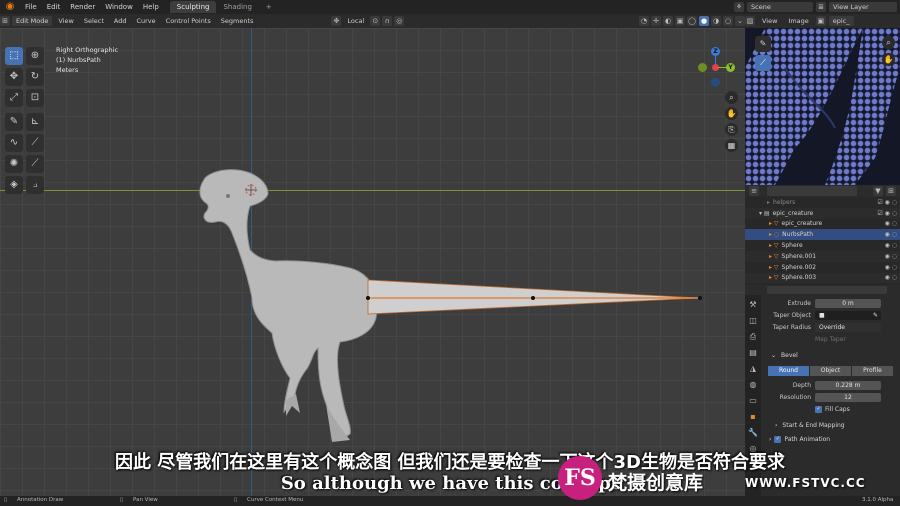 This screenshot has width=900, height=506. What do you see at coordinates (822, 245) in the screenshot?
I see `outliner-row: ▸ ▽ Sphere ◉ ◌` at bounding box center [822, 245].